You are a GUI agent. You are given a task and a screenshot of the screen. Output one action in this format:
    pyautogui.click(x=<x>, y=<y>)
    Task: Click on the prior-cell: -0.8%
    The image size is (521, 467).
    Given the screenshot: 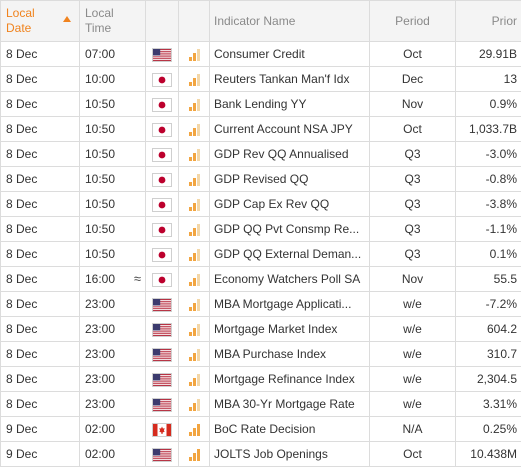 What is the action you would take?
    pyautogui.click(x=488, y=179)
    